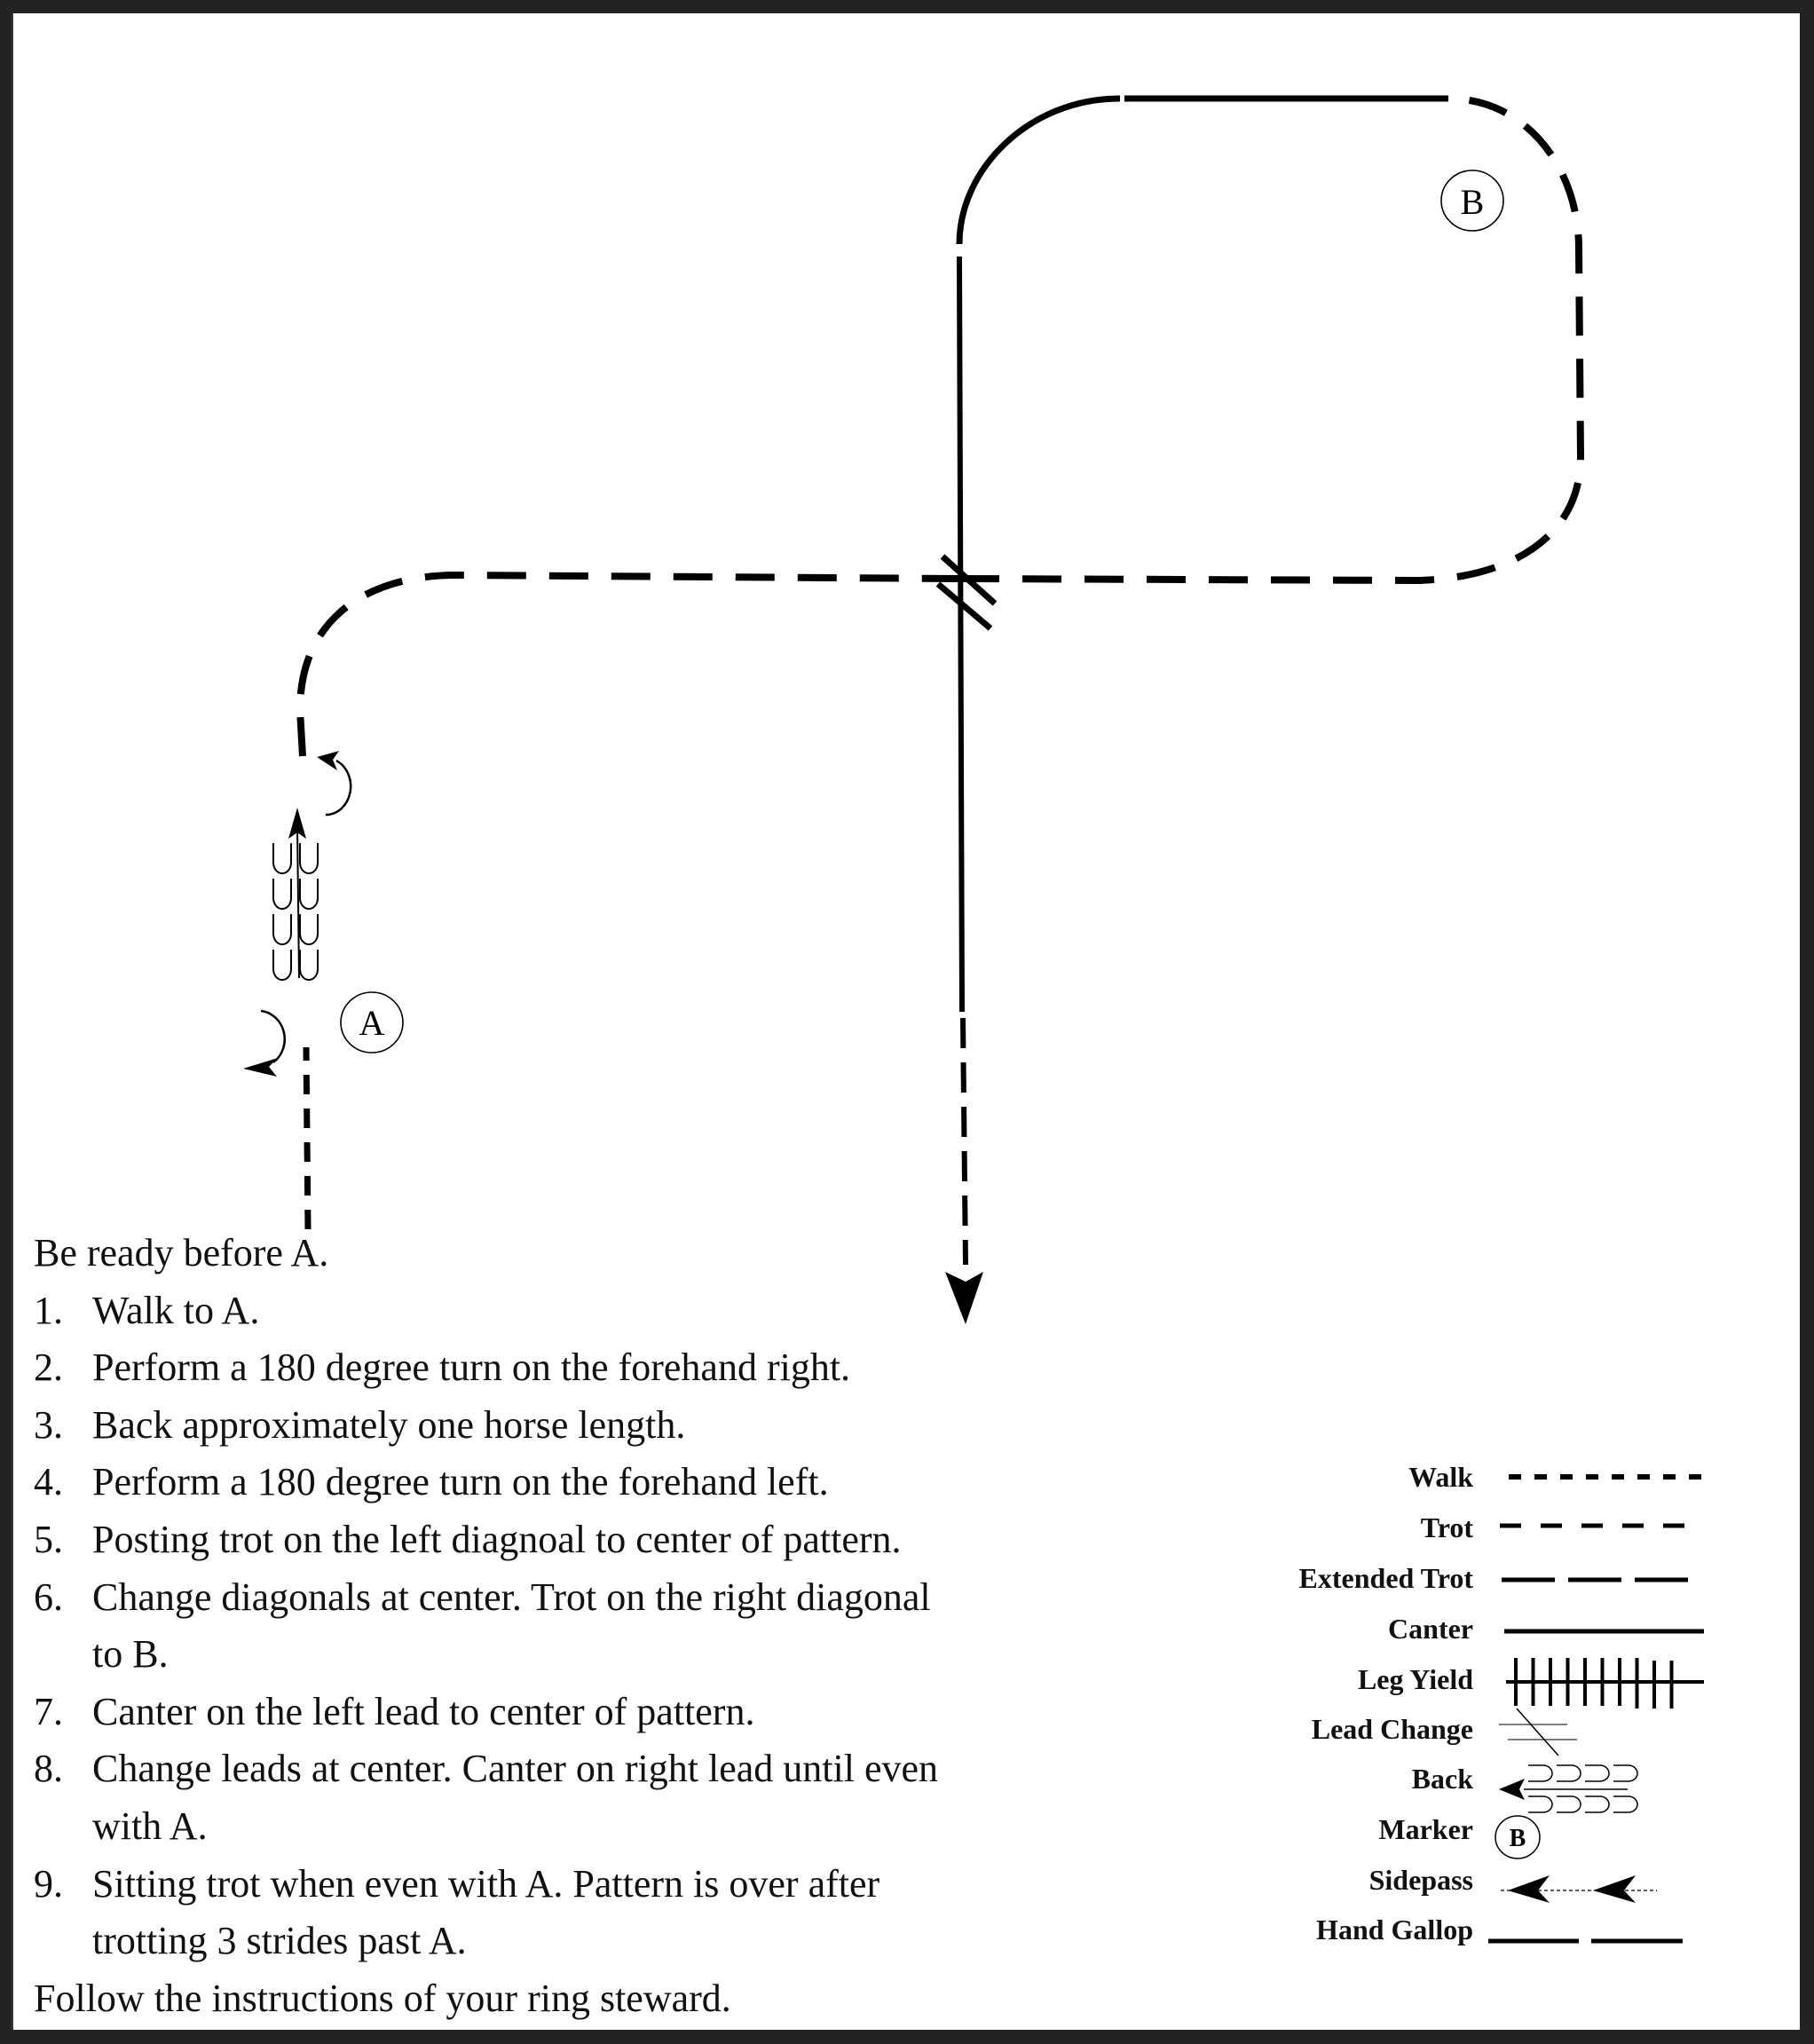  What do you see at coordinates (619, 1311) in the screenshot?
I see `instruction-step: 1. Walk to A.` at bounding box center [619, 1311].